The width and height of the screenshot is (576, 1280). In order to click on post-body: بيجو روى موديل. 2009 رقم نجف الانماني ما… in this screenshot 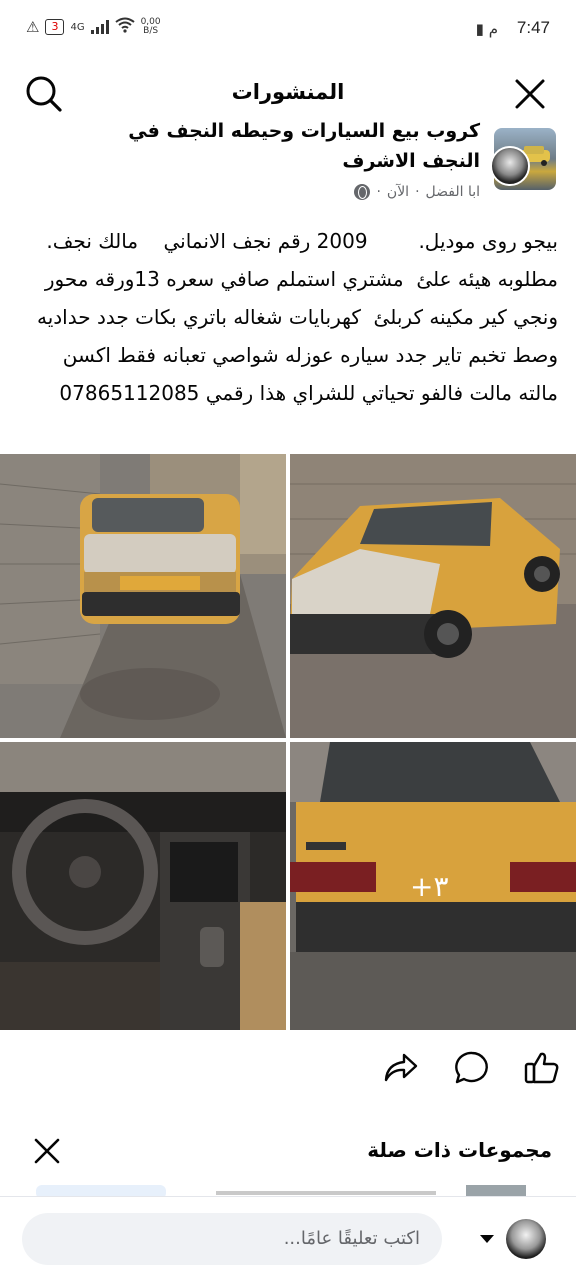, I will do `click(283, 317)`.